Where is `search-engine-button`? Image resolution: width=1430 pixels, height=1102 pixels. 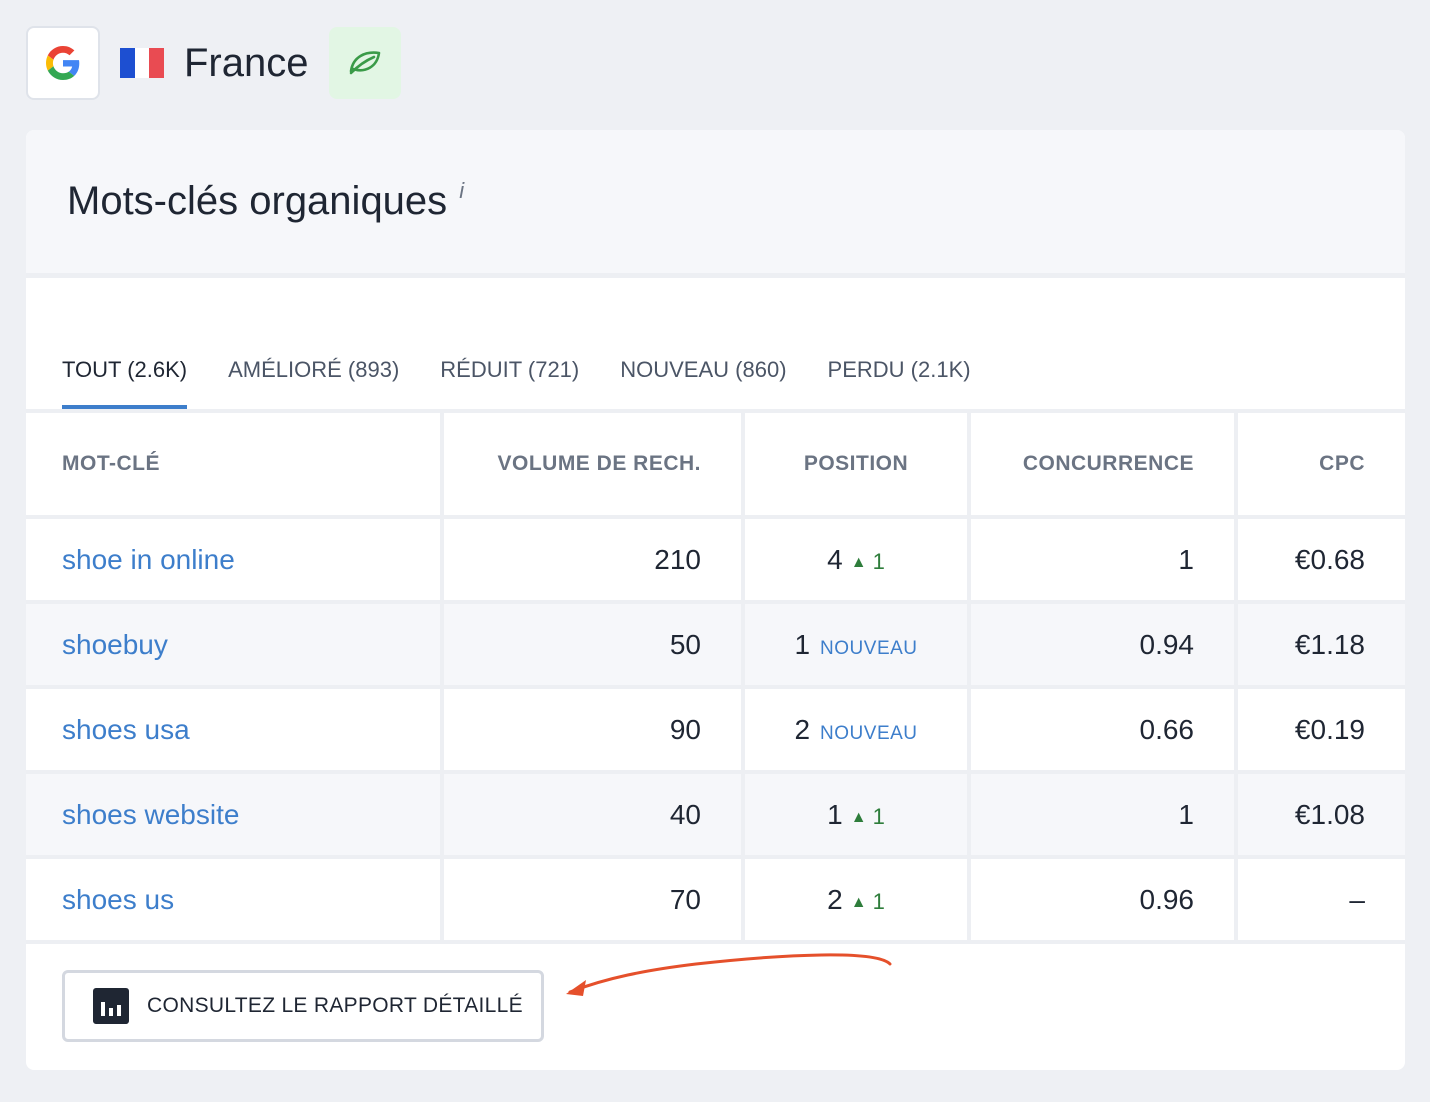
search-engine-button is located at coordinates (63, 63).